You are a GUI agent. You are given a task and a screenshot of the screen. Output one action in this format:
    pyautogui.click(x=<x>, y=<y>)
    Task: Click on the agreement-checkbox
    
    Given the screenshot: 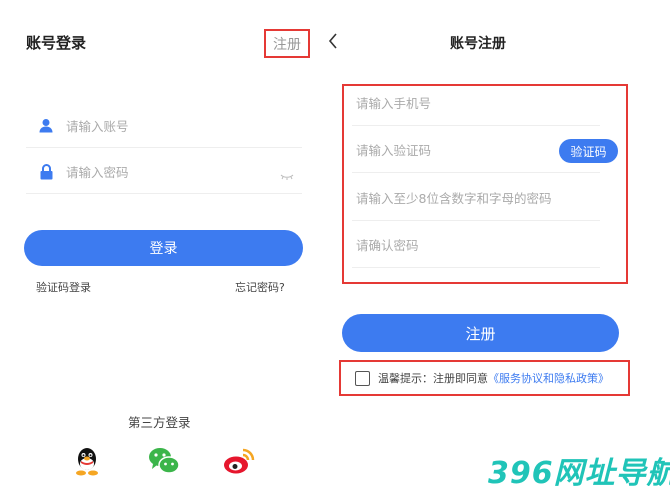 What is the action you would take?
    pyautogui.click(x=362, y=378)
    